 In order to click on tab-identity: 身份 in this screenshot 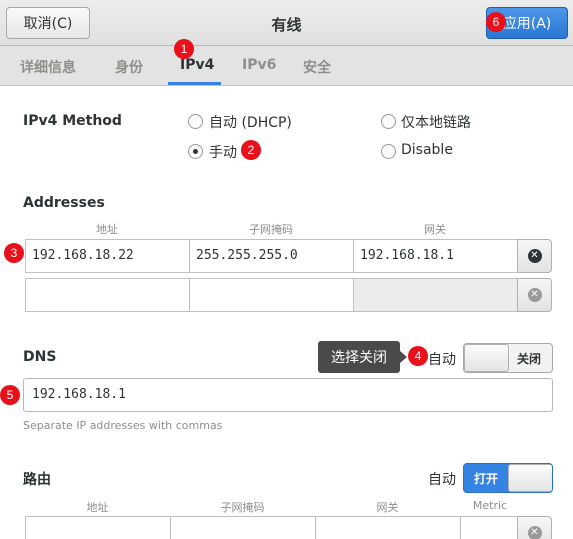, I will do `click(129, 67)`.